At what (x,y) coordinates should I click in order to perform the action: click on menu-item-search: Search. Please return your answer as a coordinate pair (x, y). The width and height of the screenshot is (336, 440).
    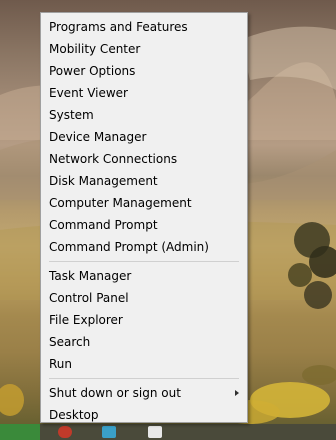
    Looking at the image, I should click on (144, 342).